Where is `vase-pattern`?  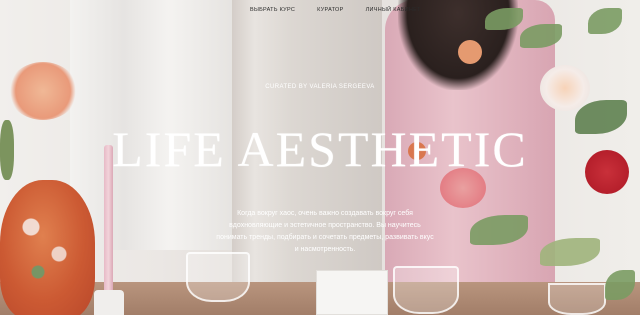 vase-pattern is located at coordinates (45, 245).